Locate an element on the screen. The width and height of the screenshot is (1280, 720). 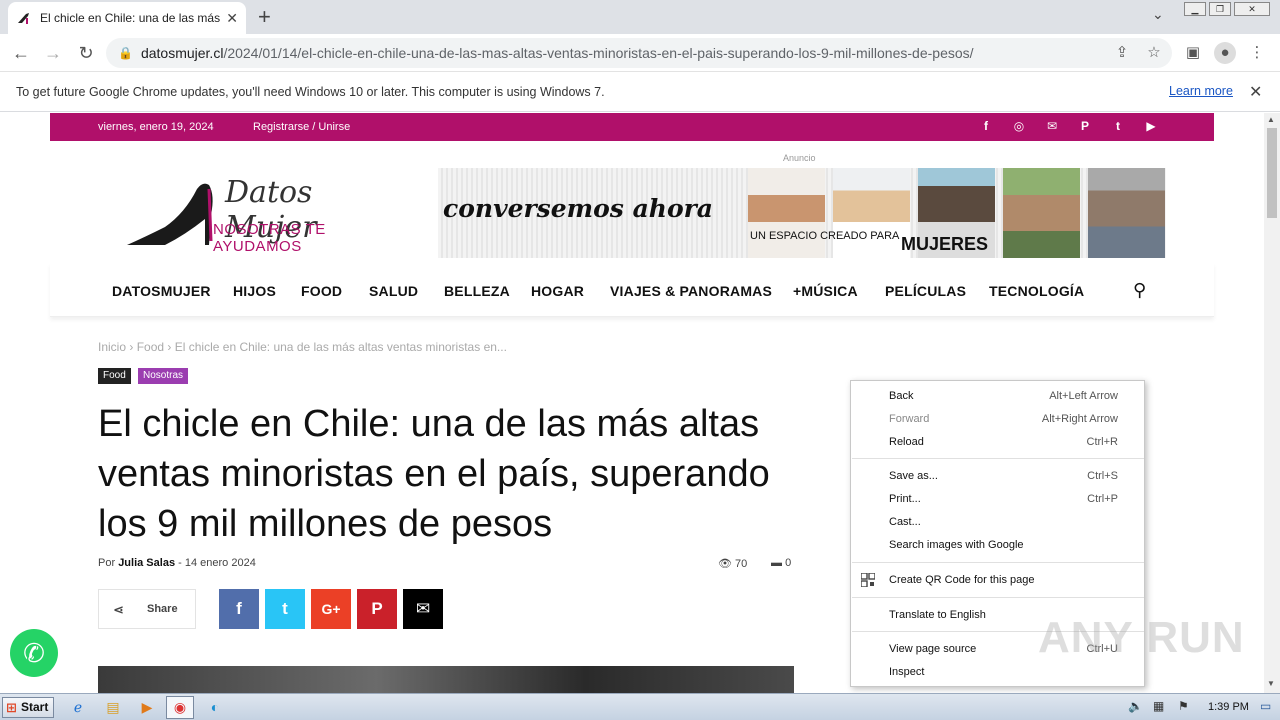
profile-avatar-icon: ● is located at coordinates (1225, 53).